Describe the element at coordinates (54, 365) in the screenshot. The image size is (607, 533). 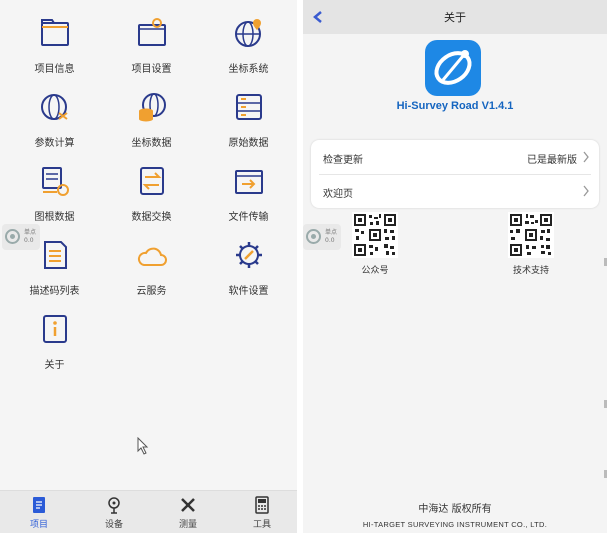
I see `menu-item-label: 关于` at that location.